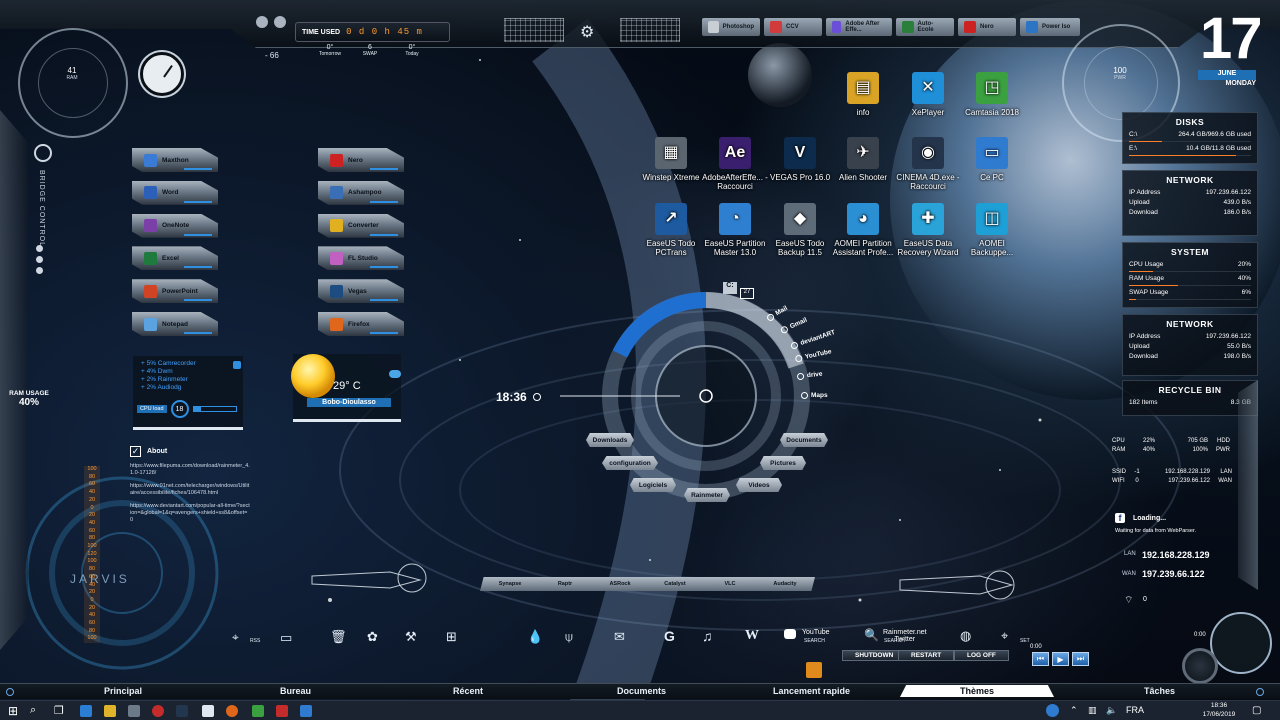 This screenshot has height=720, width=1280. I want to click on rss-icon: ⌖, so click(235, 637).